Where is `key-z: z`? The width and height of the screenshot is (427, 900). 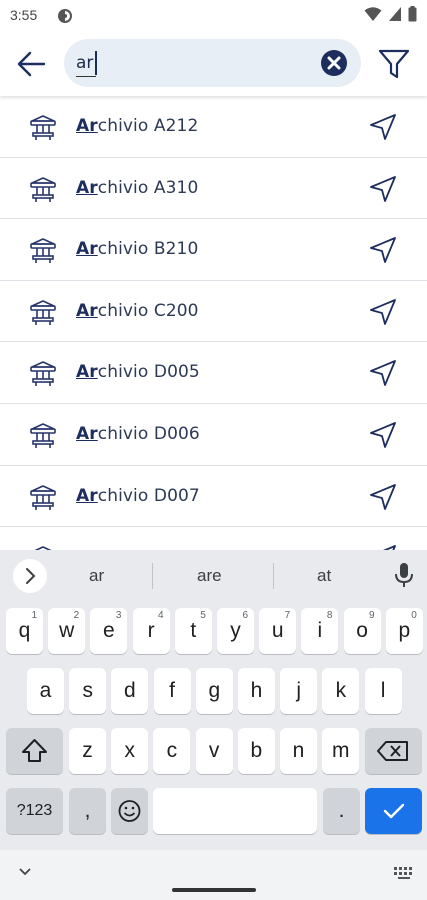 key-z: z is located at coordinates (87, 751).